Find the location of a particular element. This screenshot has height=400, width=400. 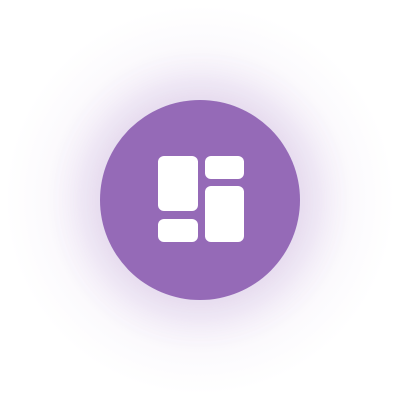

dashboard-tile-top-left is located at coordinates (178, 183).